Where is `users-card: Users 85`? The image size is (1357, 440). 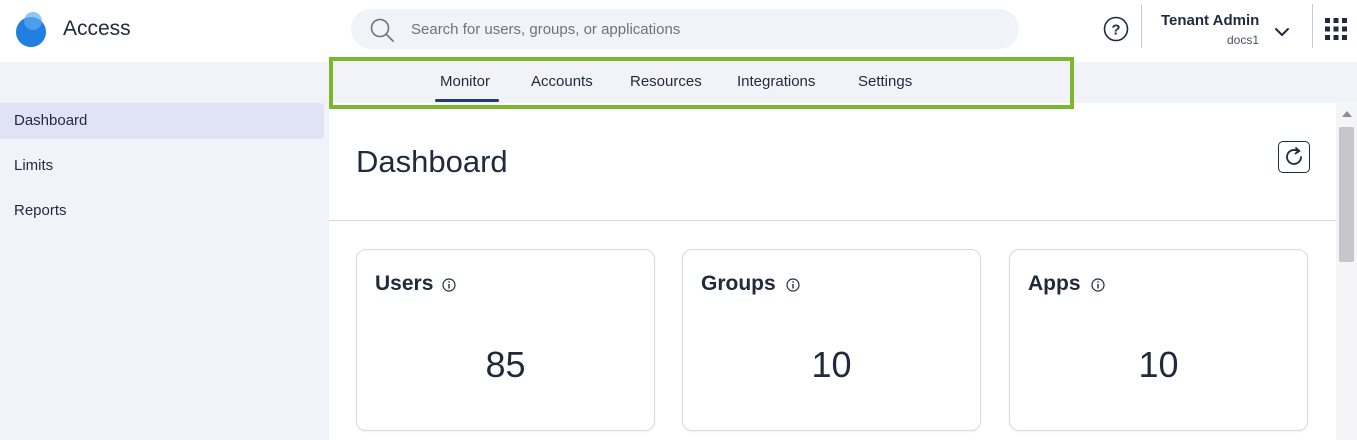
users-card: Users 85 is located at coordinates (505, 340).